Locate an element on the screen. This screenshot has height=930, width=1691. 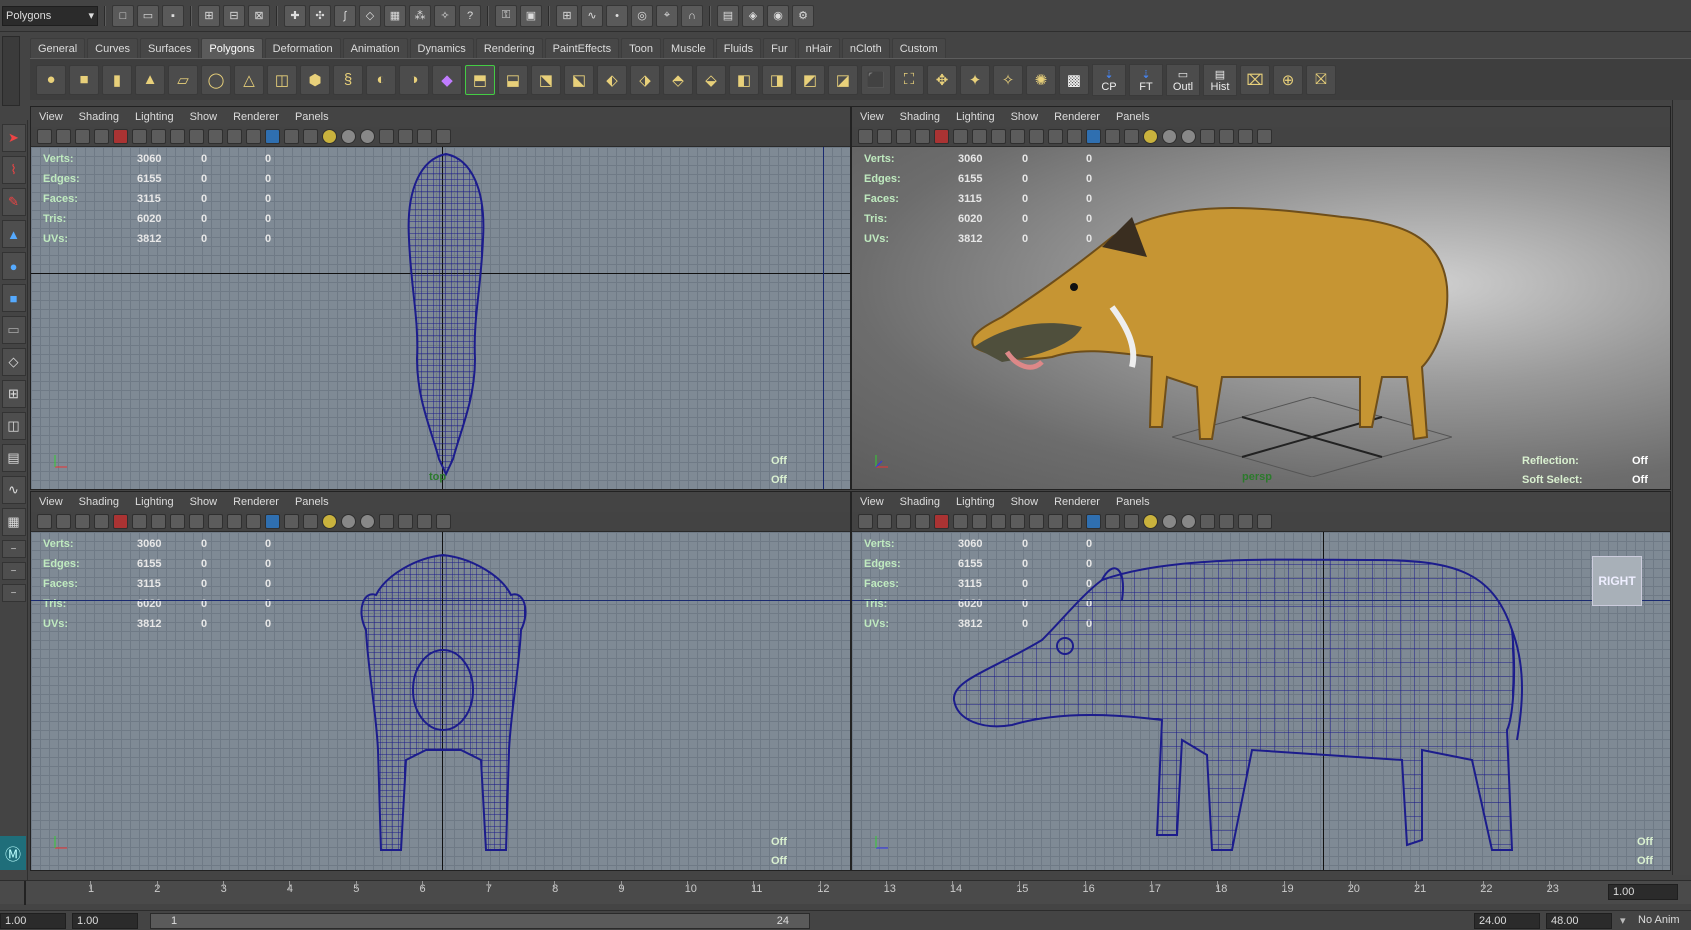
ipr-render-icon: ◉ is located at coordinates (778, 15).